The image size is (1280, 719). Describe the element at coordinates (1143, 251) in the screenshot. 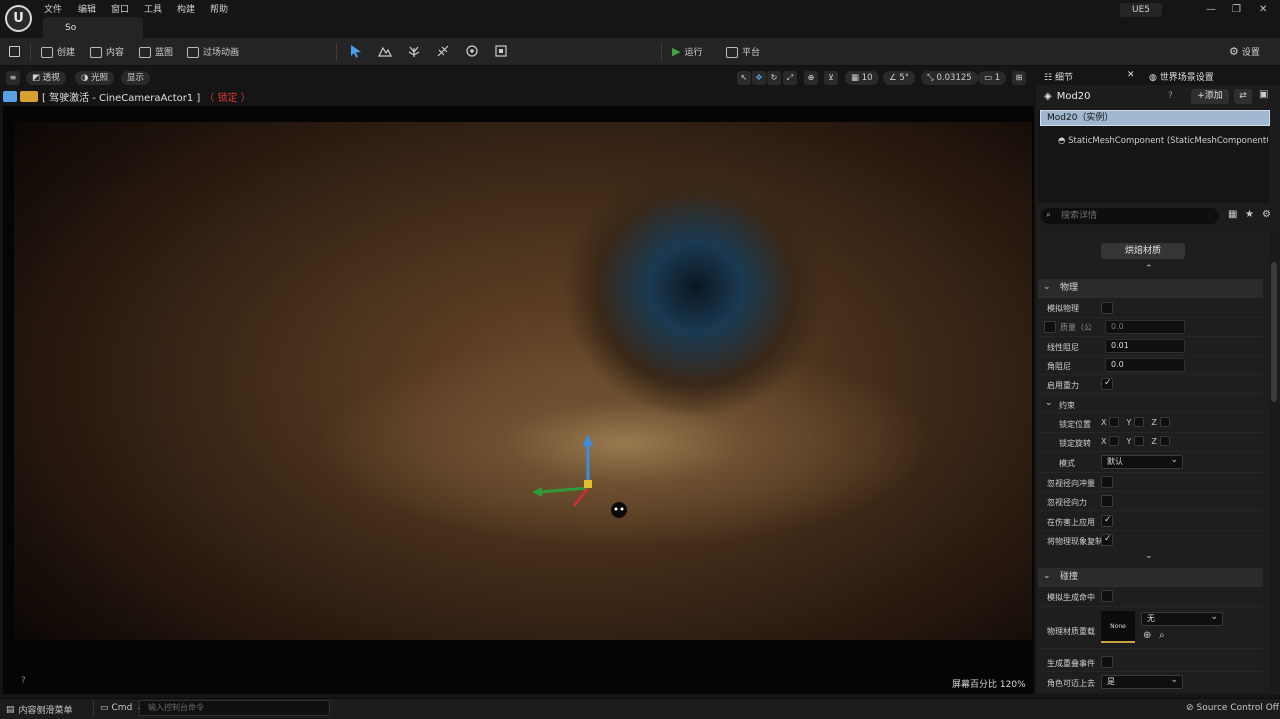

I see `bake-material-button: 烘焙材质` at that location.